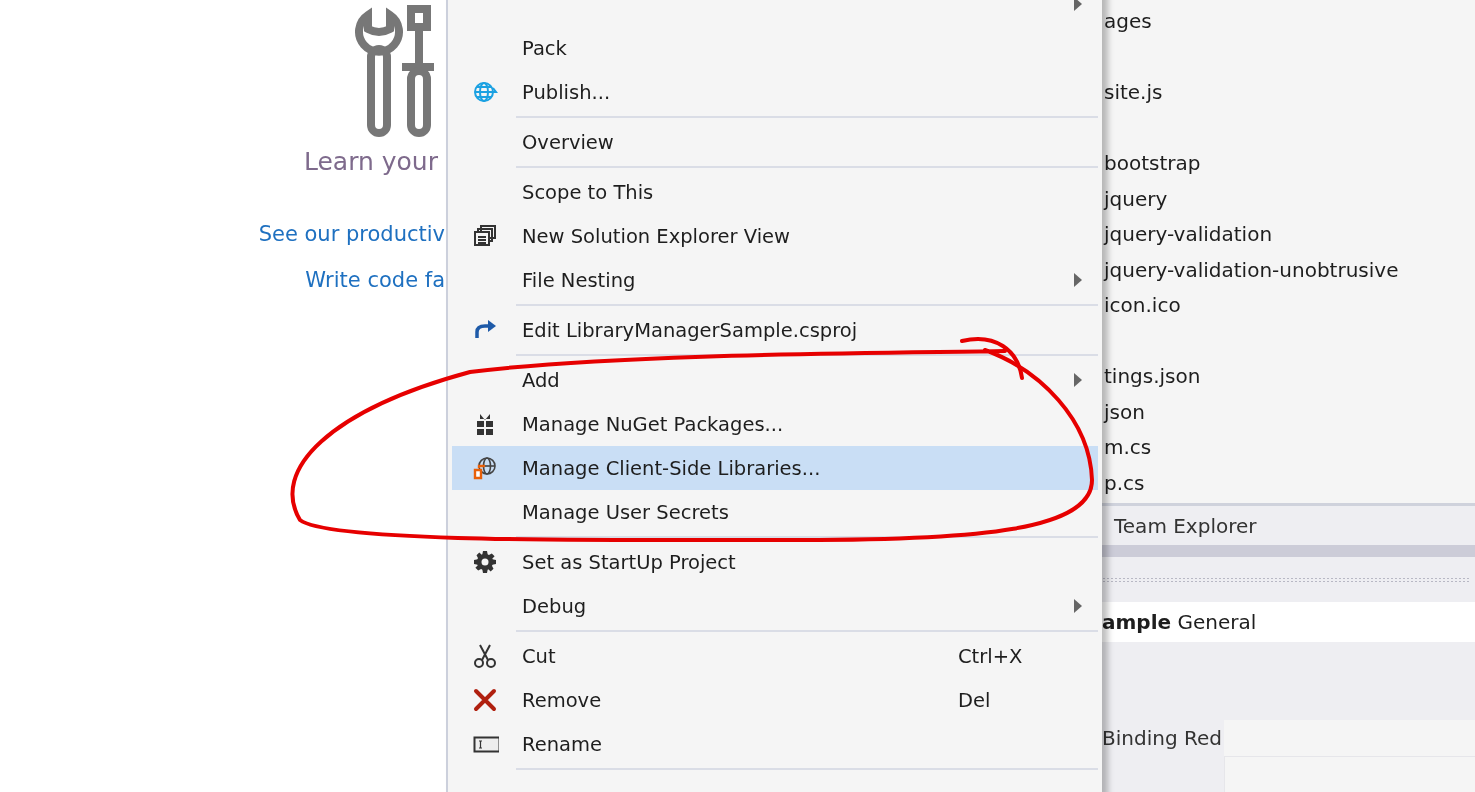 This screenshot has width=1475, height=792. What do you see at coordinates (775, 236) in the screenshot?
I see `menu-item: New Solution Explorer View` at bounding box center [775, 236].